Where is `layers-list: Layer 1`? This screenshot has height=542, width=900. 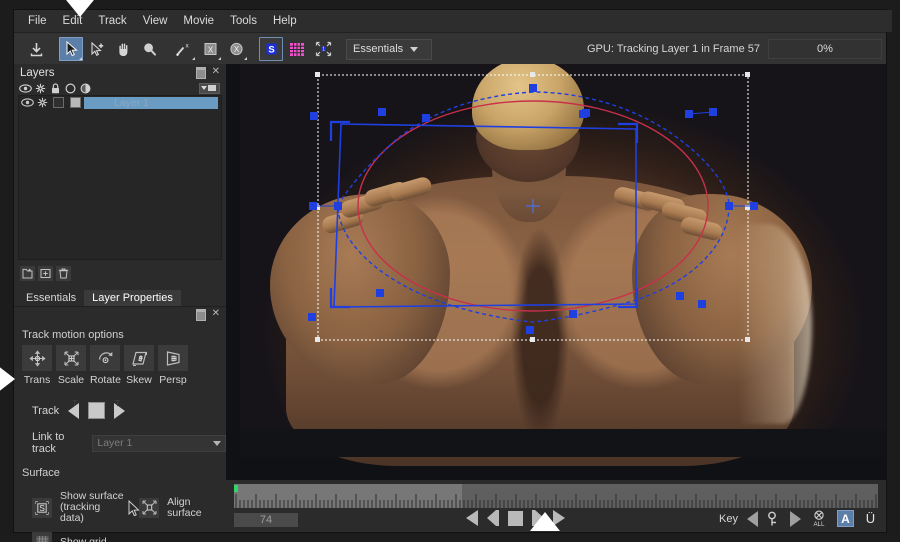 layers-list: Layer 1 is located at coordinates (120, 177).